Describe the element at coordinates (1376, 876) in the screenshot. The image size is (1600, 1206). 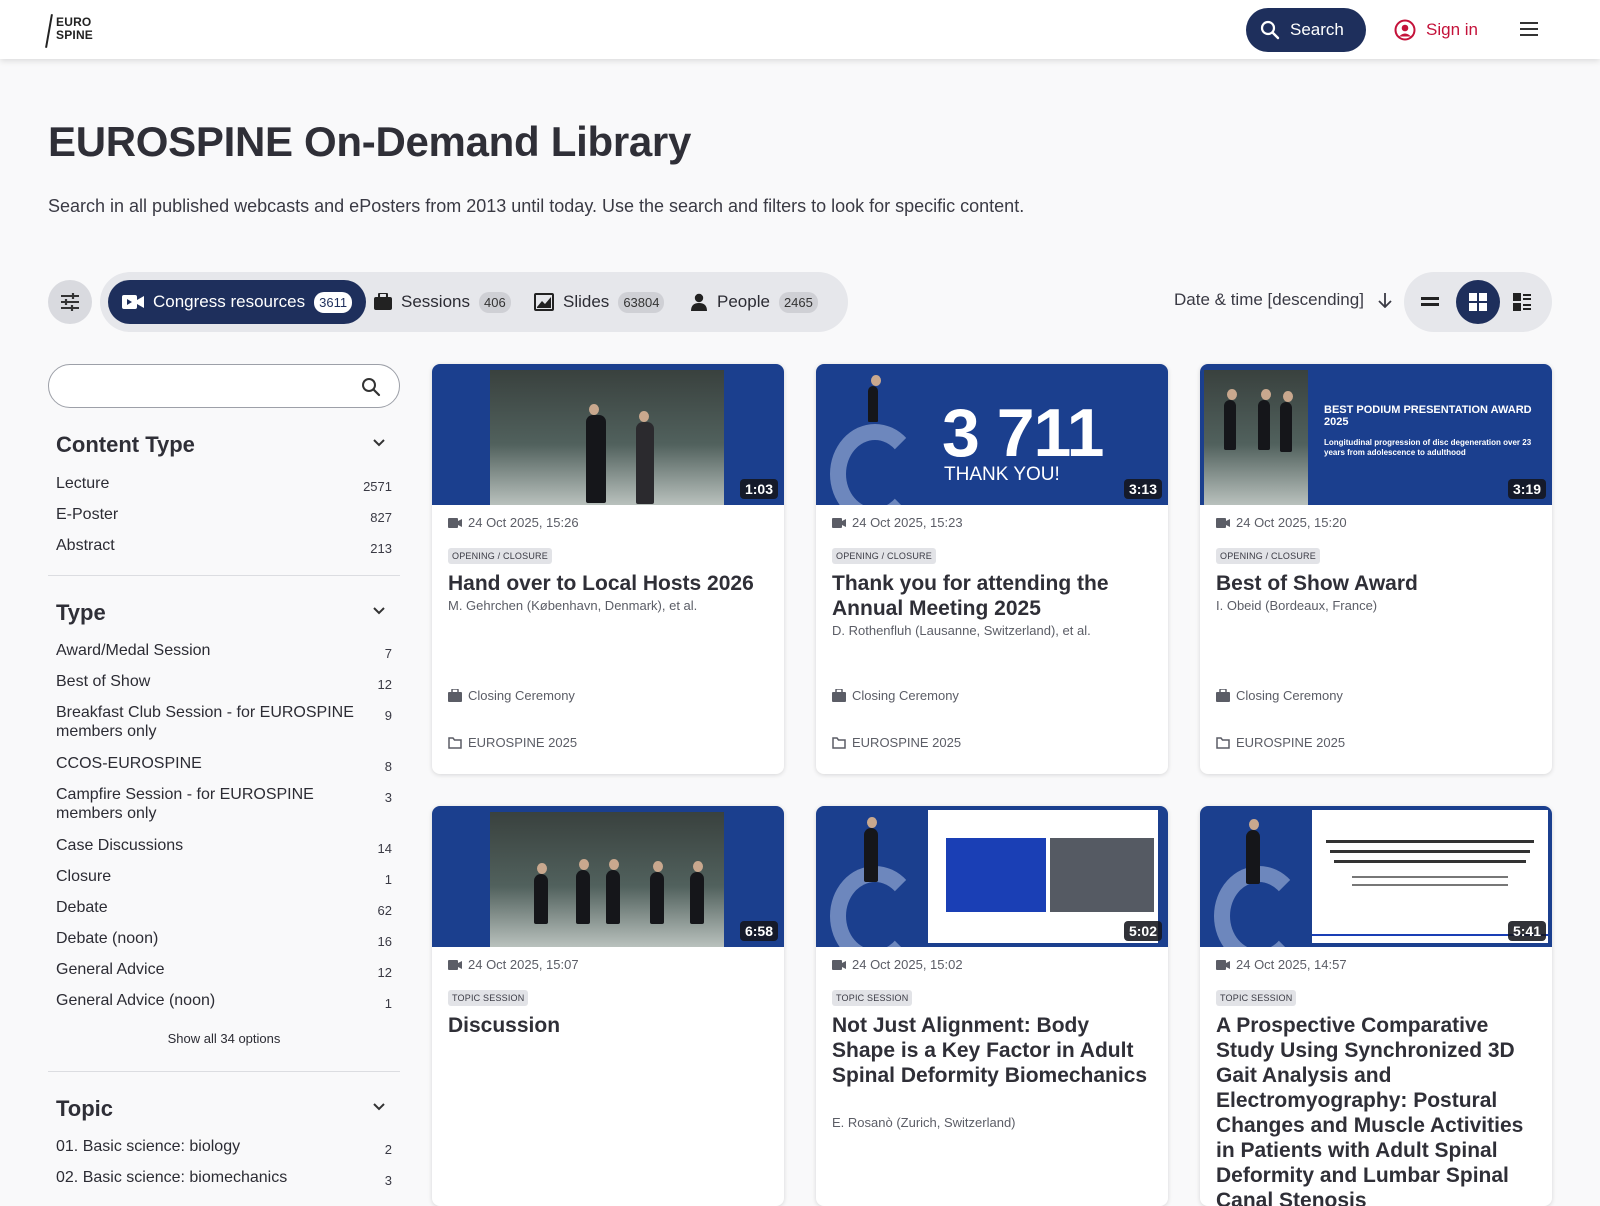
I see `video-thumbnail: 5:41` at that location.